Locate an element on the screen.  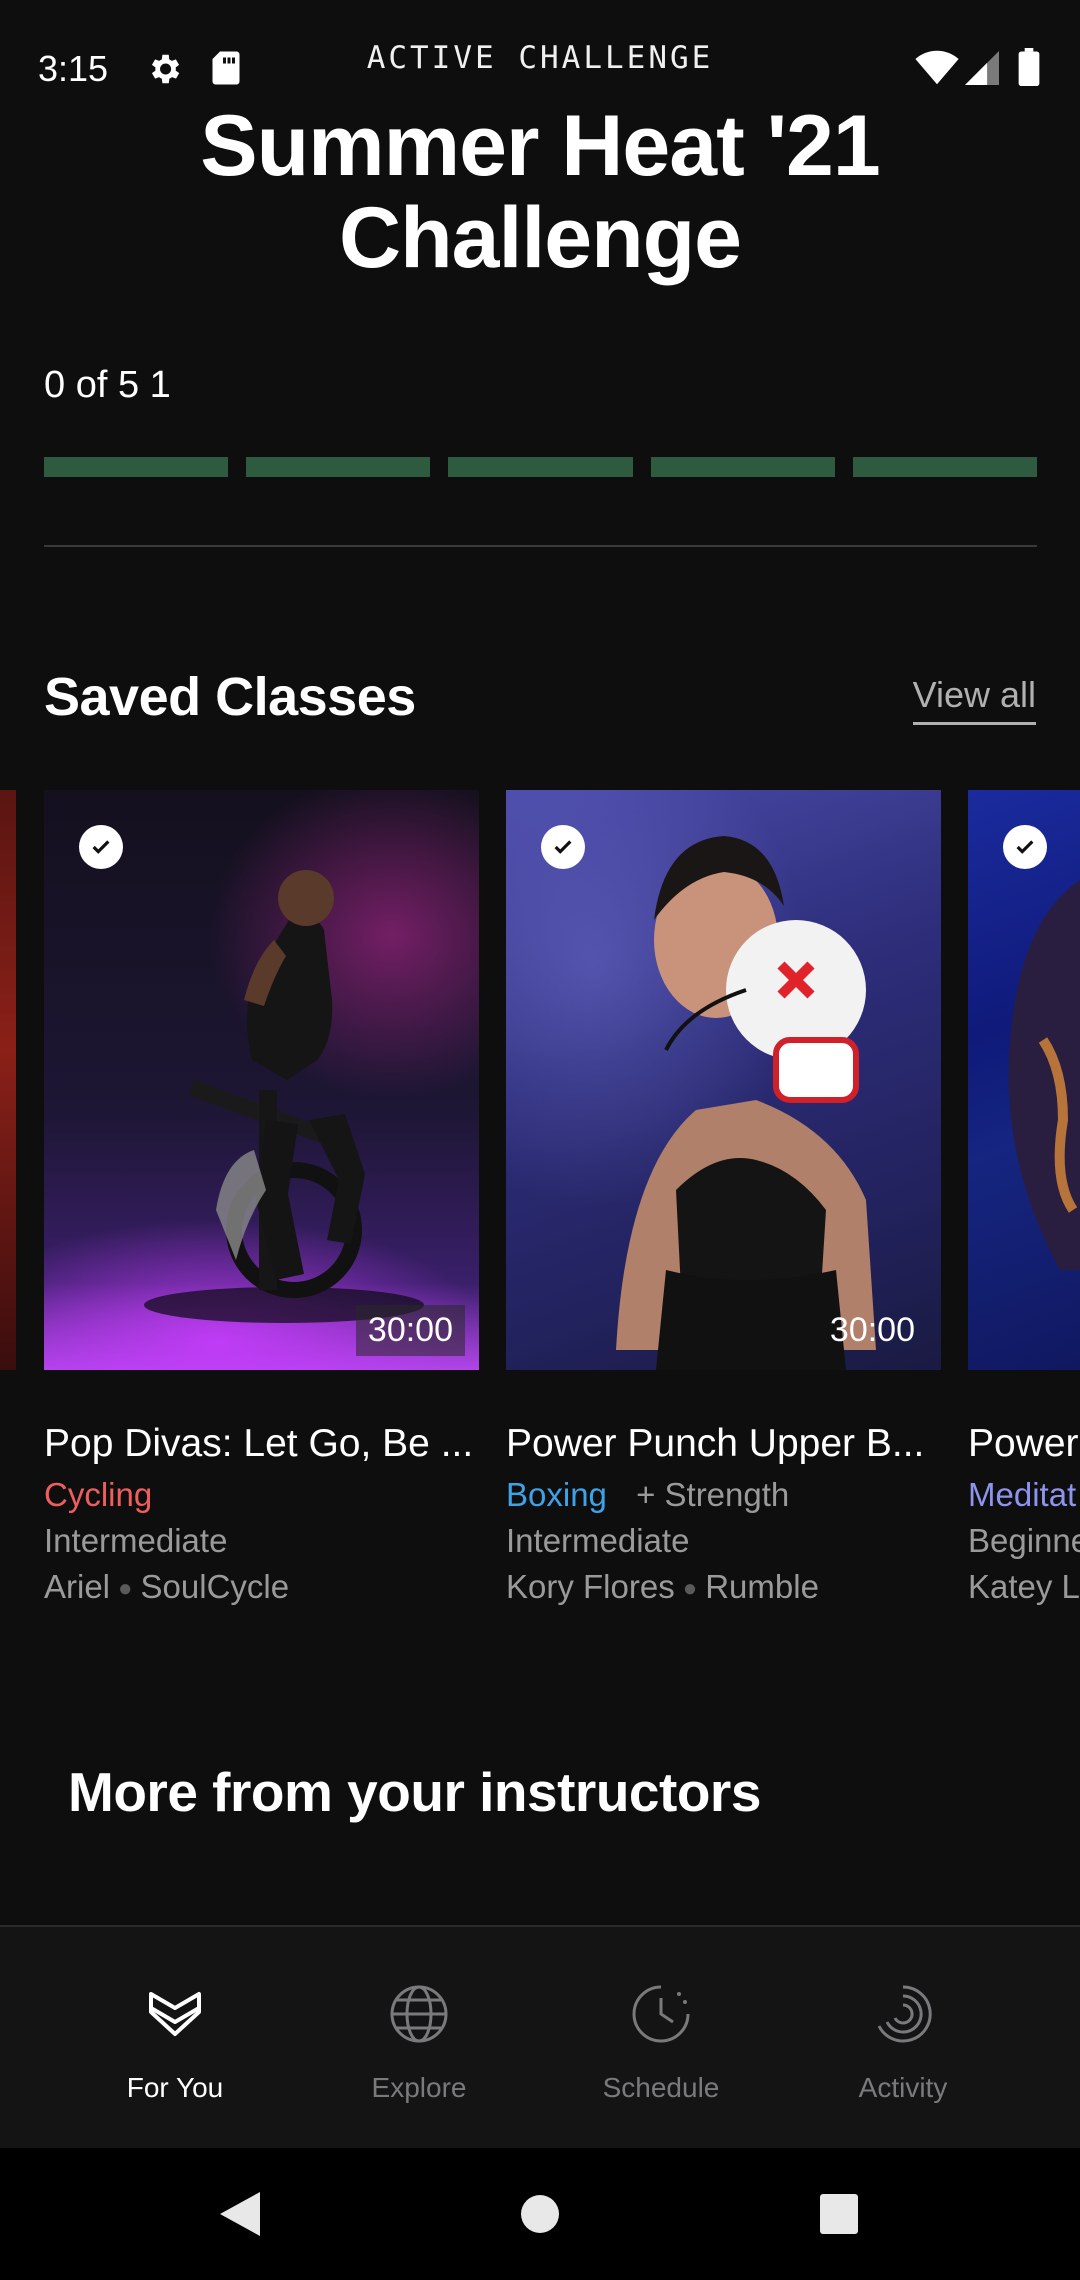
system-navigation-bar is located at coordinates (540, 2214).